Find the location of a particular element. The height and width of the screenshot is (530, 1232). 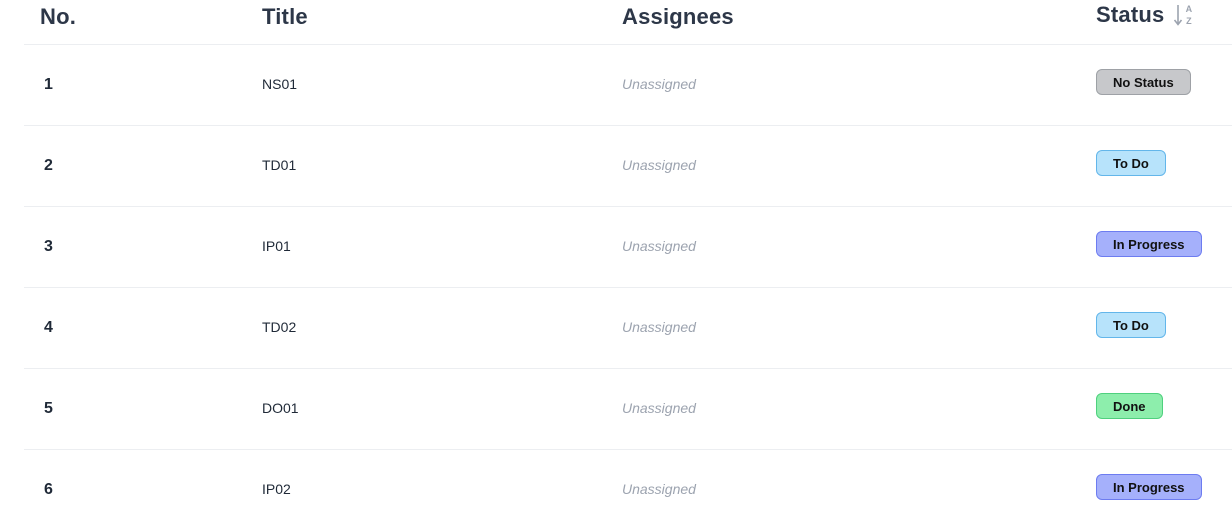

row-number: 2 is located at coordinates (48, 165).